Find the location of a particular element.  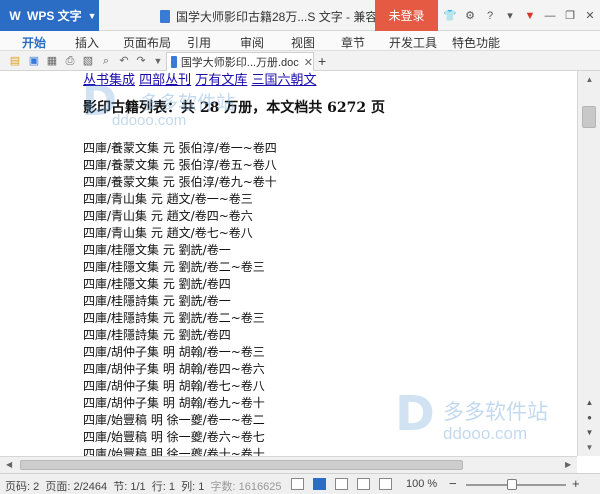

menu-home: 开始 is located at coordinates (34, 44).